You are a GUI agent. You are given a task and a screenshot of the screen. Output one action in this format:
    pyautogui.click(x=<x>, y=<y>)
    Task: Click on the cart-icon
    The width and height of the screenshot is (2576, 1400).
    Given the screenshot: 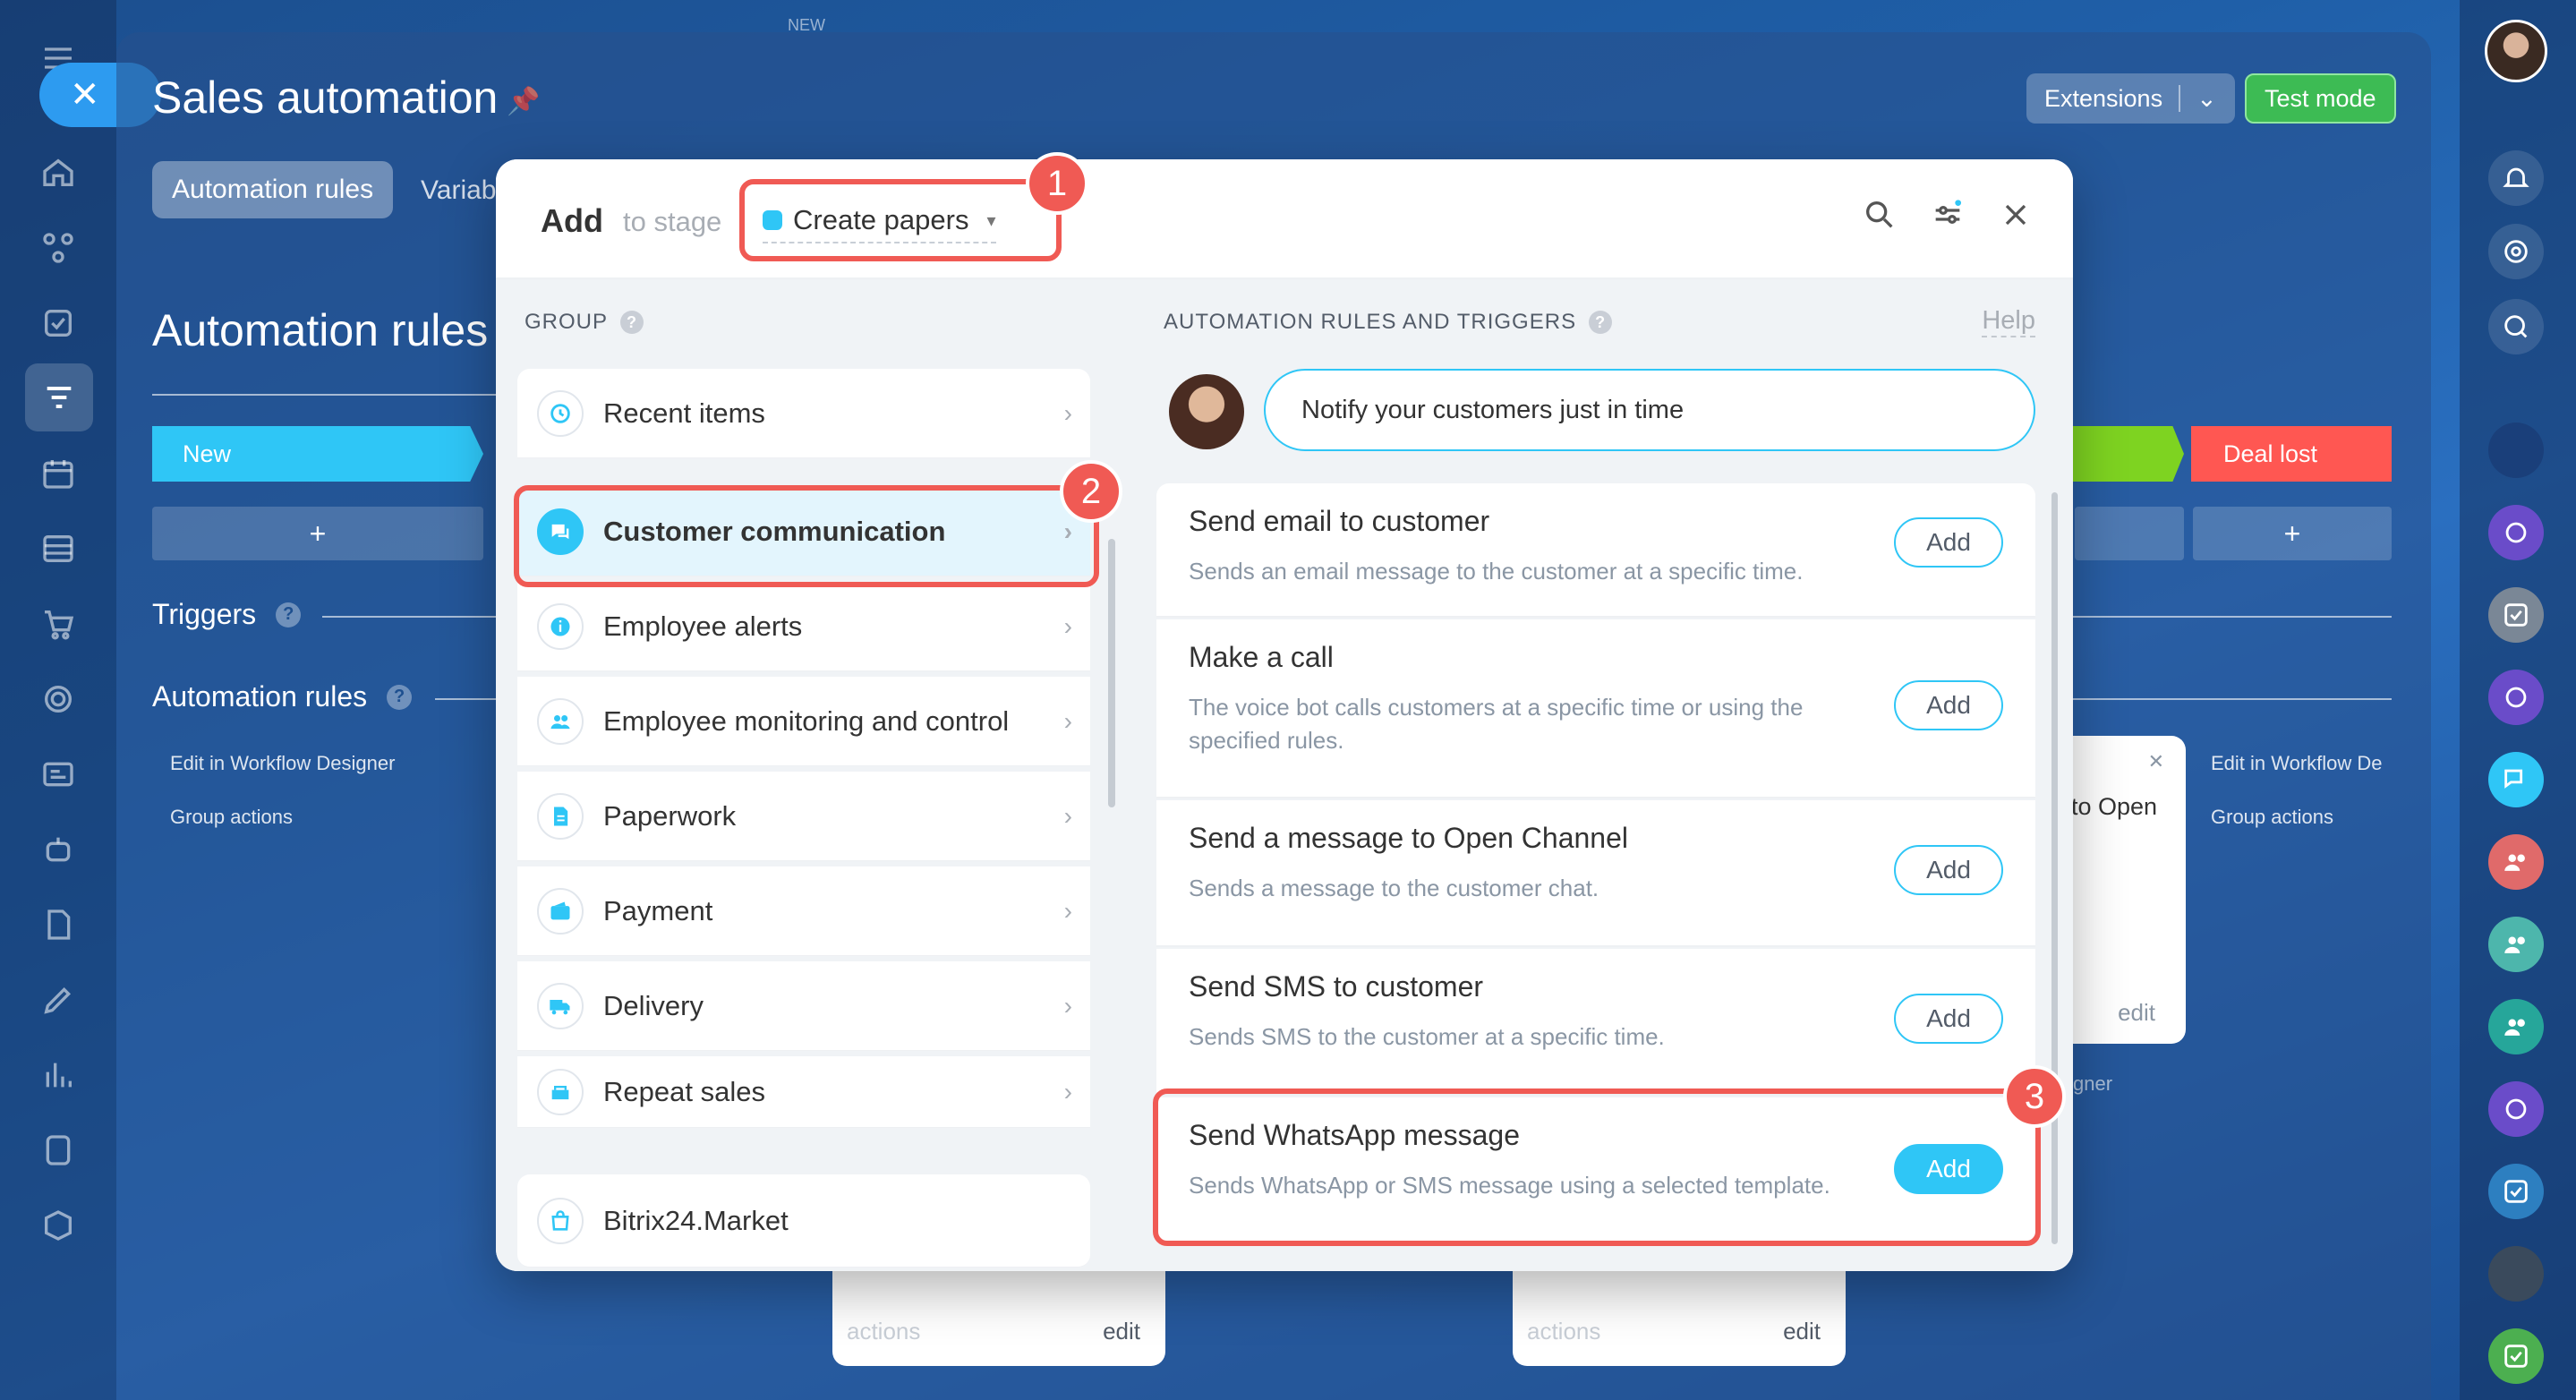 What is the action you would take?
    pyautogui.click(x=58, y=624)
    